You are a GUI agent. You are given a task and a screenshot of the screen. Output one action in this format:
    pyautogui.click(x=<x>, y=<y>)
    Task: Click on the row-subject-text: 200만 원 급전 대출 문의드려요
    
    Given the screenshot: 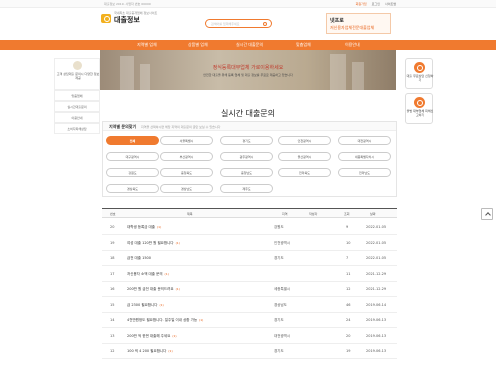 What is the action you would take?
    pyautogui.click(x=150, y=289)
    